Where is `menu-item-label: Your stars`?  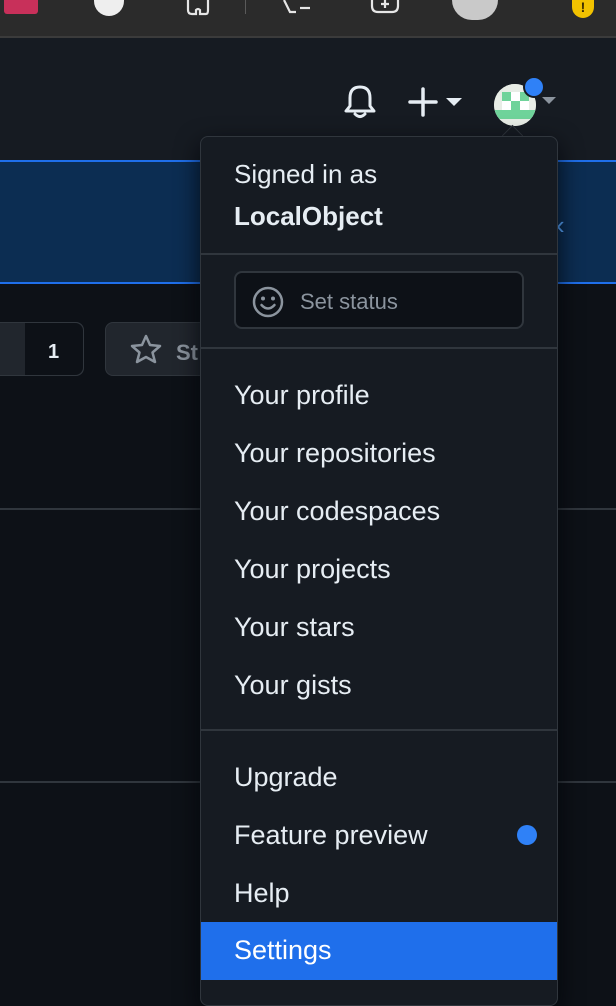
menu-item-label: Your stars is located at coordinates (294, 627).